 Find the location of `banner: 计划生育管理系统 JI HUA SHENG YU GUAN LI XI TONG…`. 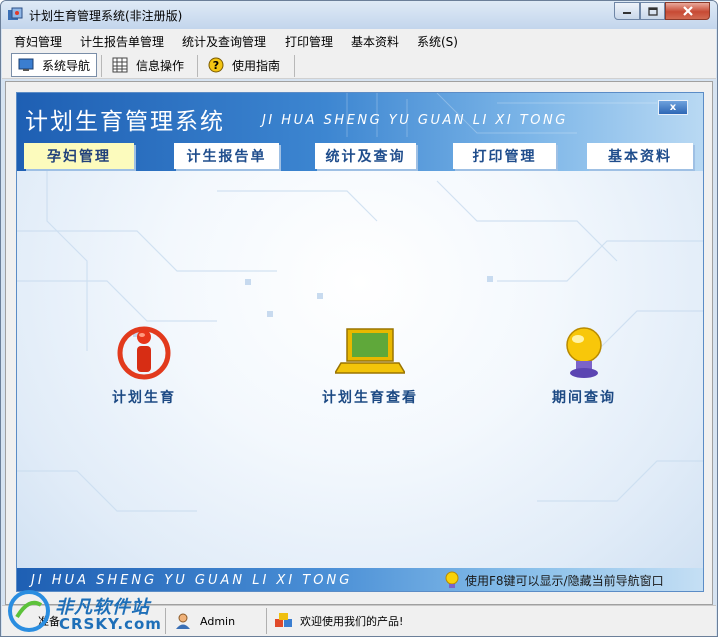

banner: 计划生育管理系统 JI HUA SHENG YU GUAN LI XI TONG… is located at coordinates (360, 132).